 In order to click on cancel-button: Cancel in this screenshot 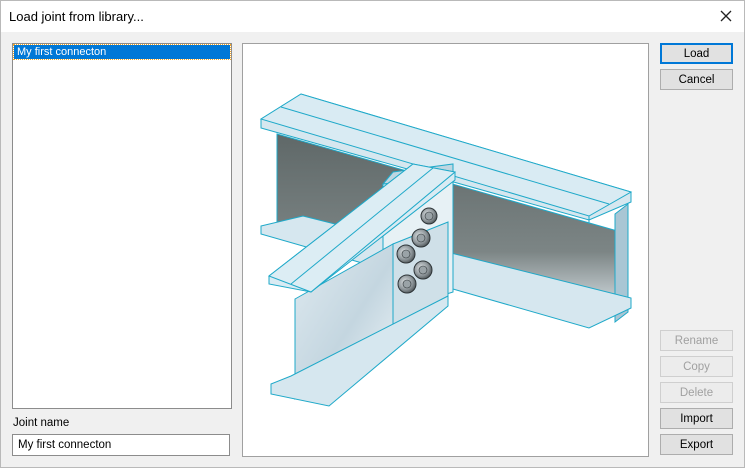, I will do `click(696, 79)`.